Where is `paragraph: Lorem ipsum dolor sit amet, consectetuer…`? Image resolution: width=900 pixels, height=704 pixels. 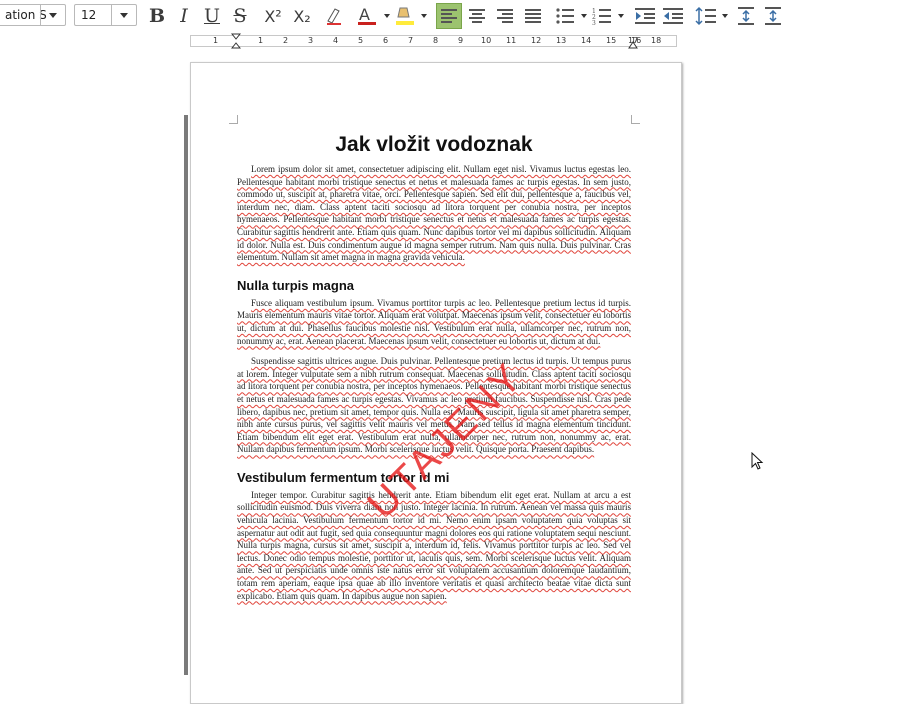 paragraph: Lorem ipsum dolor sit amet, consectetuer… is located at coordinates (434, 213).